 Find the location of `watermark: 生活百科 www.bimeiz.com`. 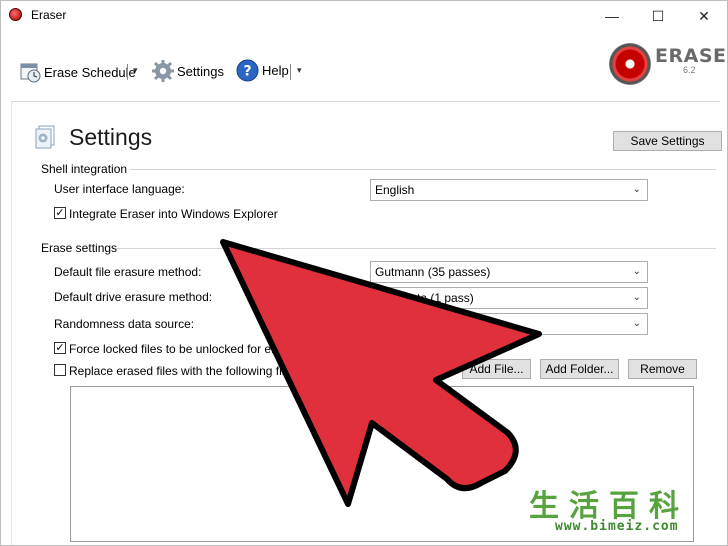

watermark: 生活百科 www.bimeiz.com is located at coordinates (621, 511).